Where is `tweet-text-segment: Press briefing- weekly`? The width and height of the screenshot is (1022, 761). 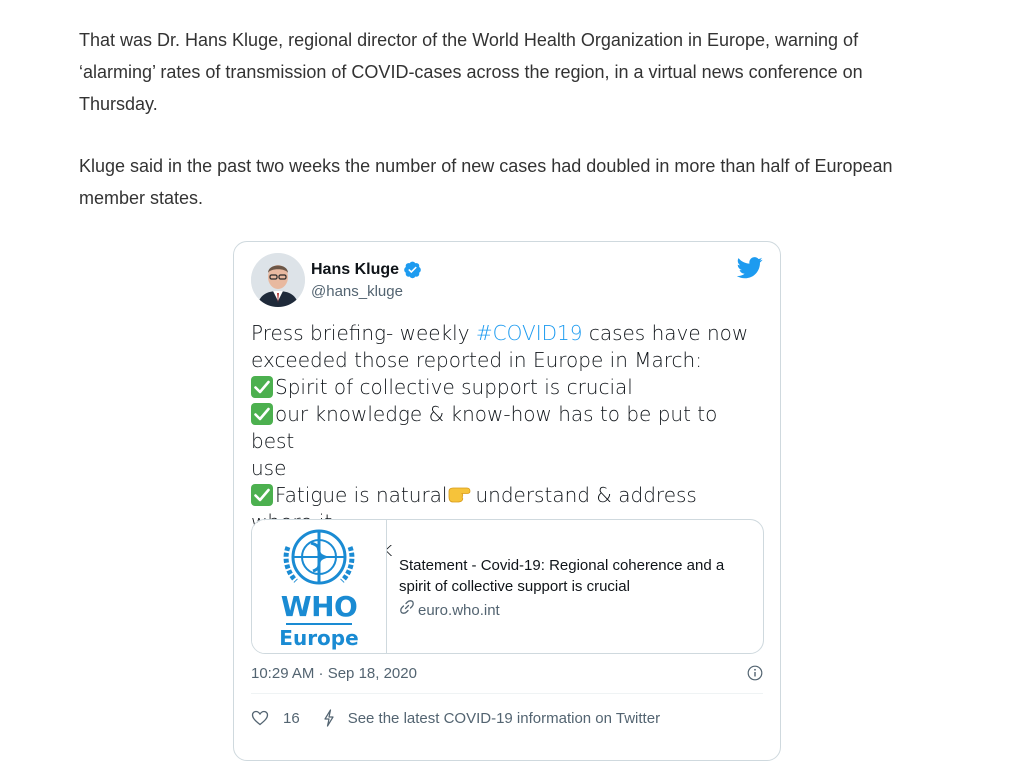 tweet-text-segment: Press briefing- weekly is located at coordinates (363, 333).